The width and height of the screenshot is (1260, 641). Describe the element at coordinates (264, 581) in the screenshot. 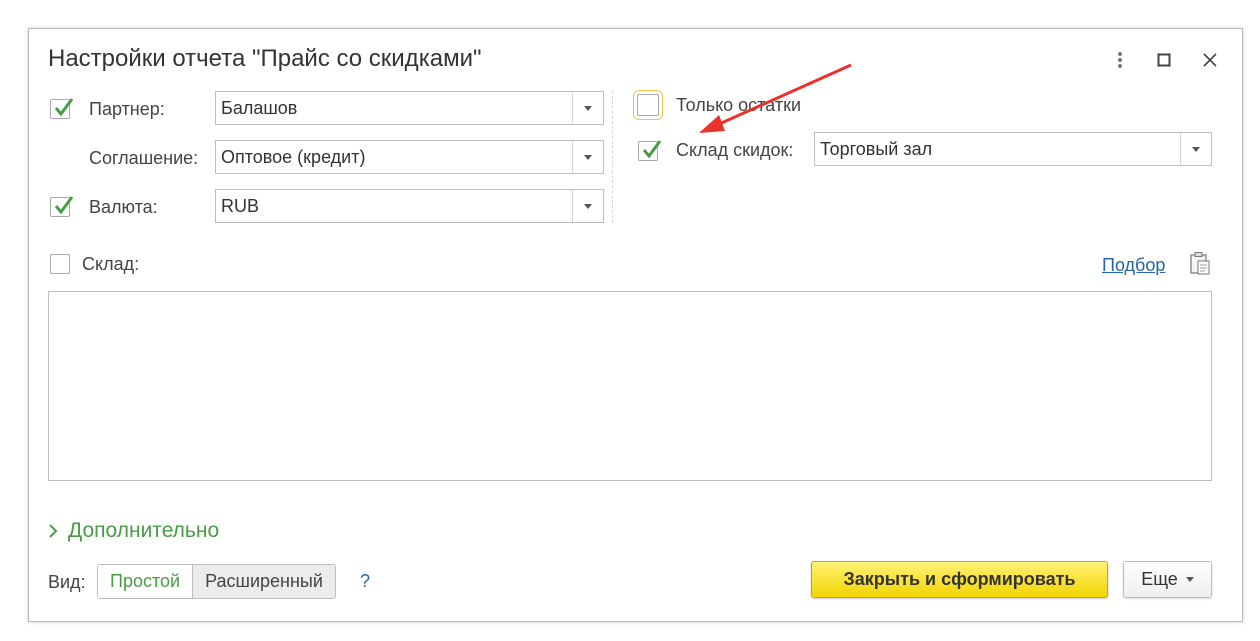

I see `view-option-extended: Расширенный` at that location.